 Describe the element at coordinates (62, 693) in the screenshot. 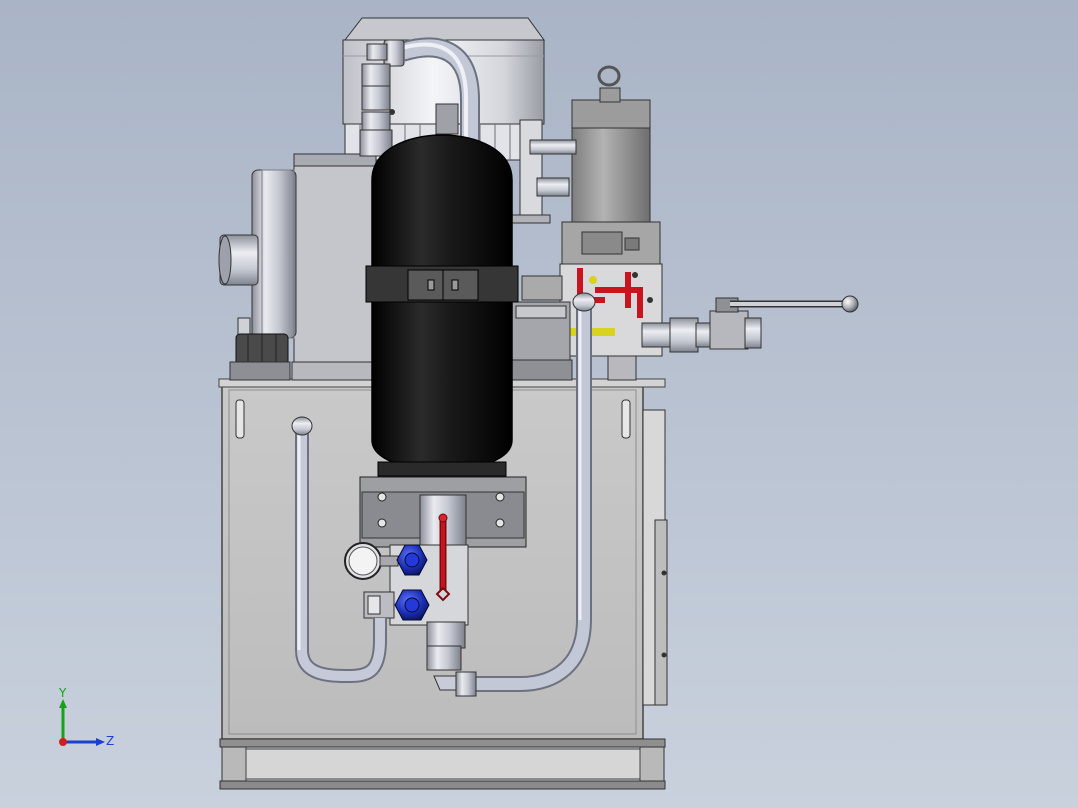

I see `y-axis-label: Y` at that location.